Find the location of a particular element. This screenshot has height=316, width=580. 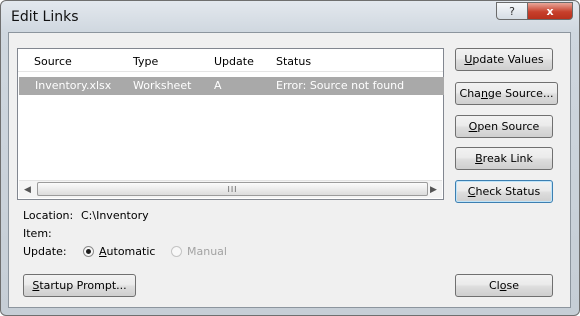

location-value: C:\Inventory is located at coordinates (115, 215).